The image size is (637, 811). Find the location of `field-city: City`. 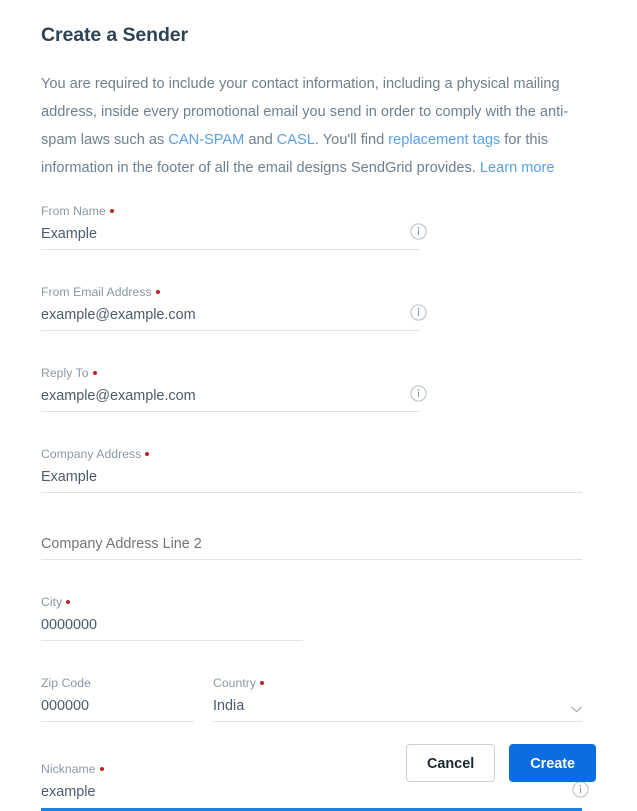

field-city: City is located at coordinates (172, 618).